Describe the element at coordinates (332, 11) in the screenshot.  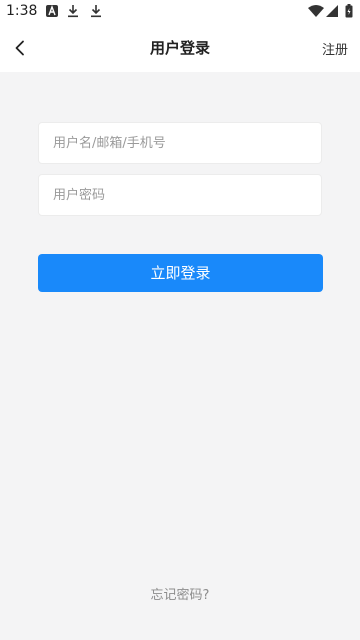
I see `signal-icon` at that location.